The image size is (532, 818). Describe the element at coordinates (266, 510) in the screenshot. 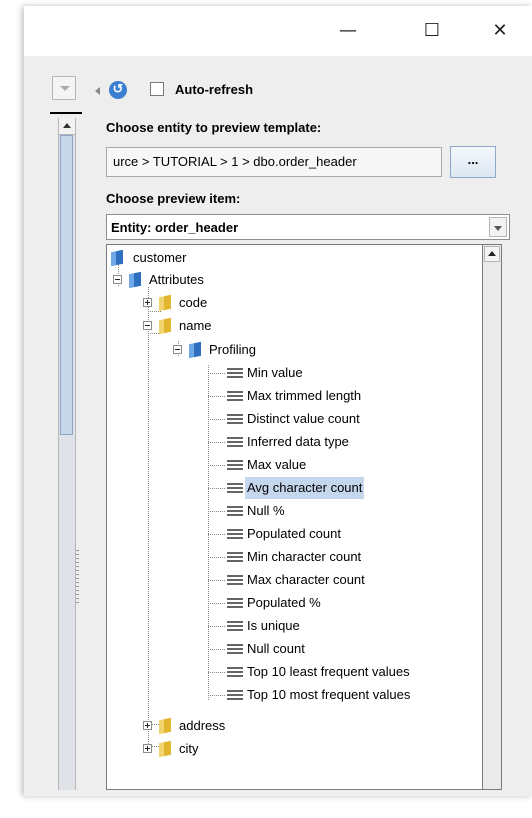

I see `tree-node-label: Null %` at that location.